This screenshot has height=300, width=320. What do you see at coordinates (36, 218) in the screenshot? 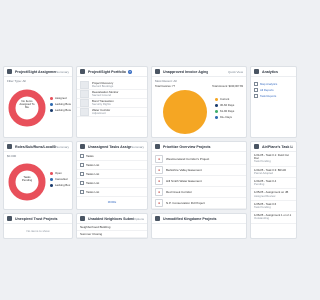
I see `card-title: Unexpired Trust Projects` at bounding box center [36, 218].